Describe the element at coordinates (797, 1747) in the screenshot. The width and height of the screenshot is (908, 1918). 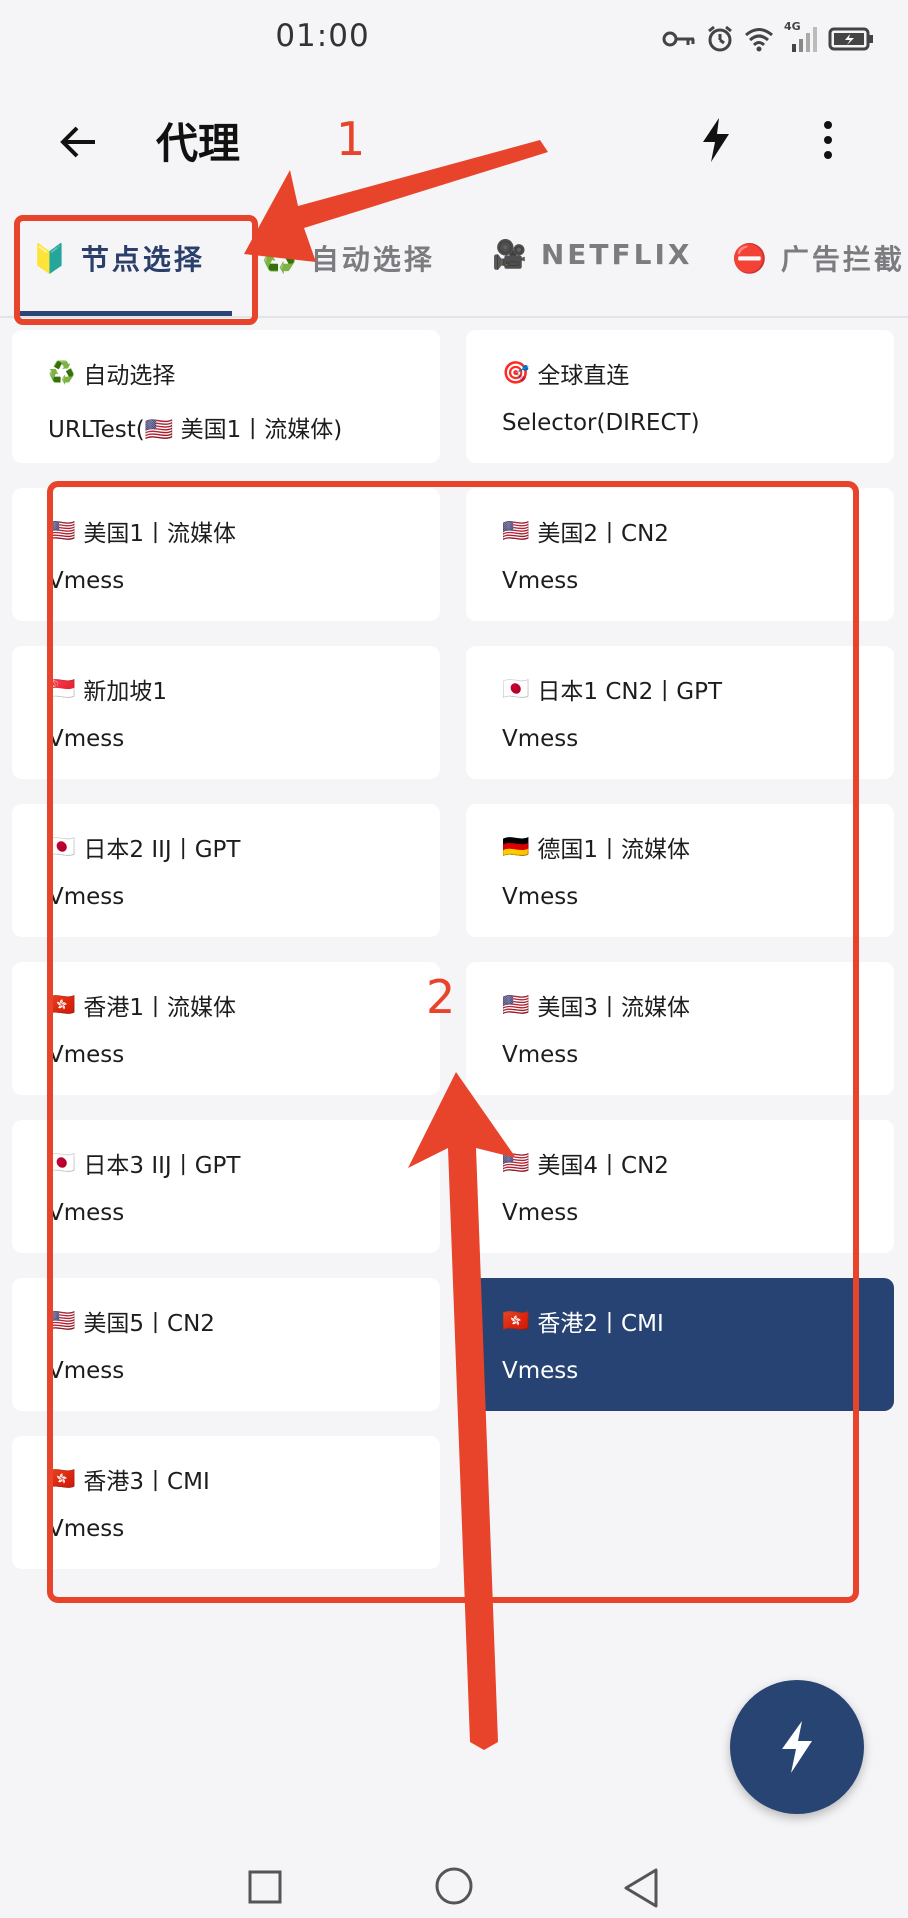
I see `speed-test-fab` at that location.